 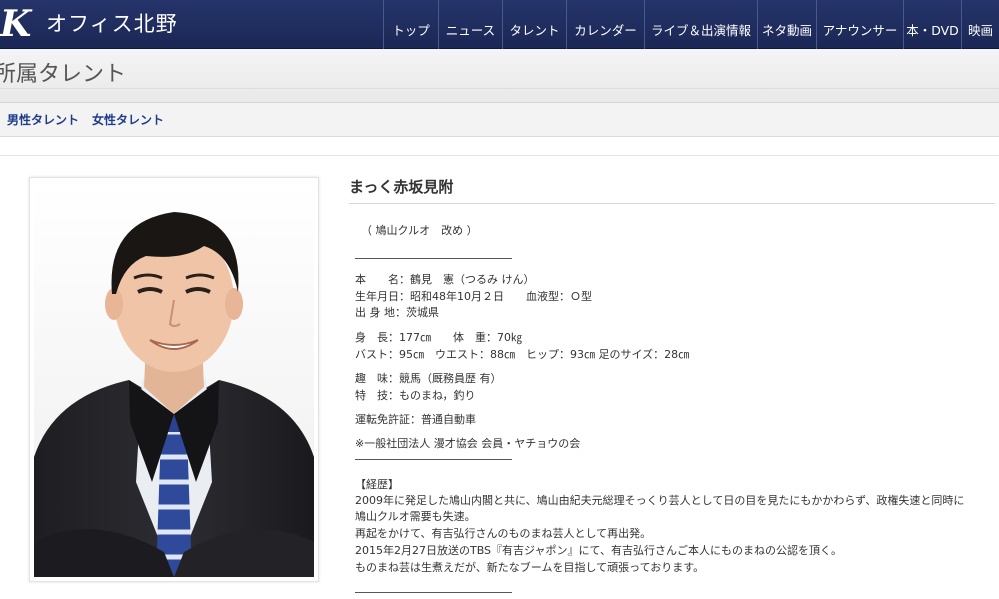 I want to click on career-line: 再起をかけて、有吉弘行さんのものまね芸人として再出発。, so click(x=503, y=533).